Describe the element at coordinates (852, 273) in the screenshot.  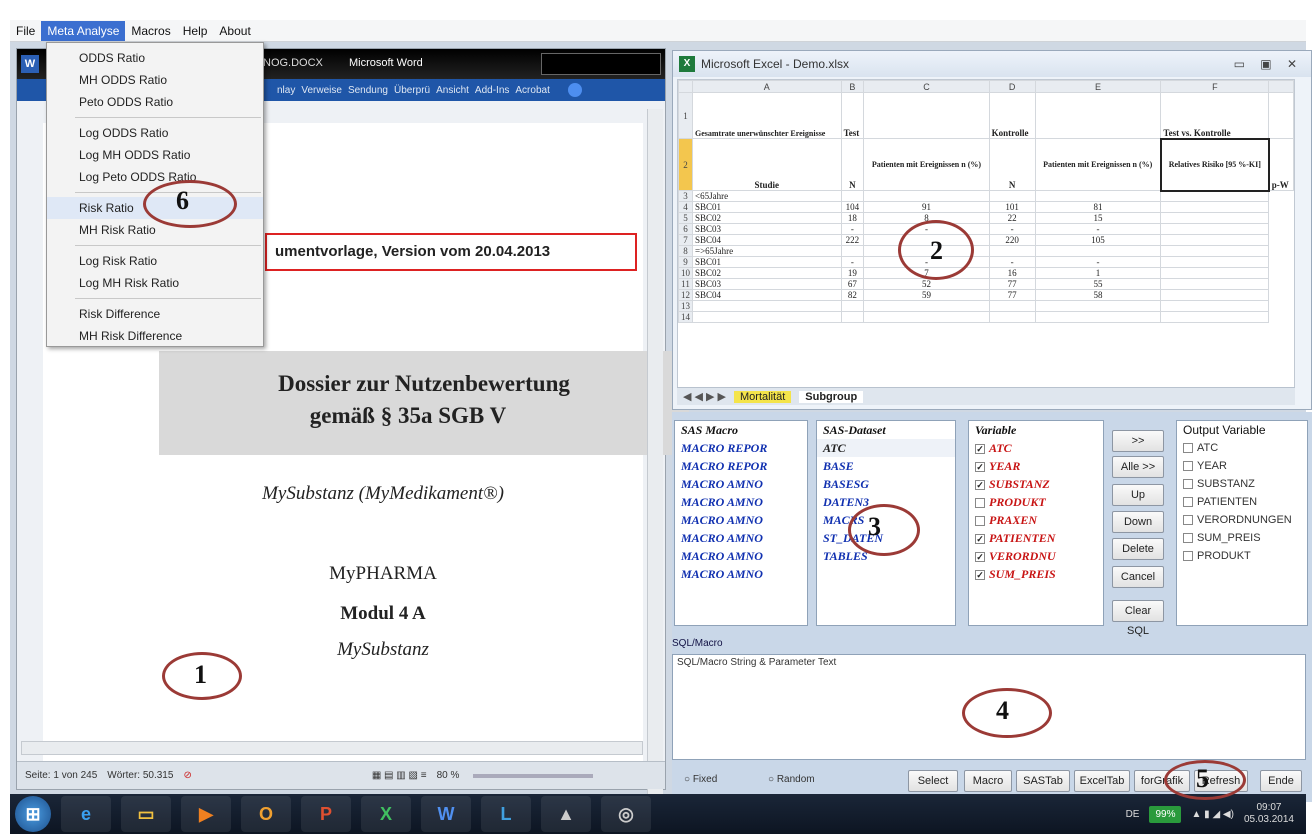
I see `table-cell: 19` at that location.